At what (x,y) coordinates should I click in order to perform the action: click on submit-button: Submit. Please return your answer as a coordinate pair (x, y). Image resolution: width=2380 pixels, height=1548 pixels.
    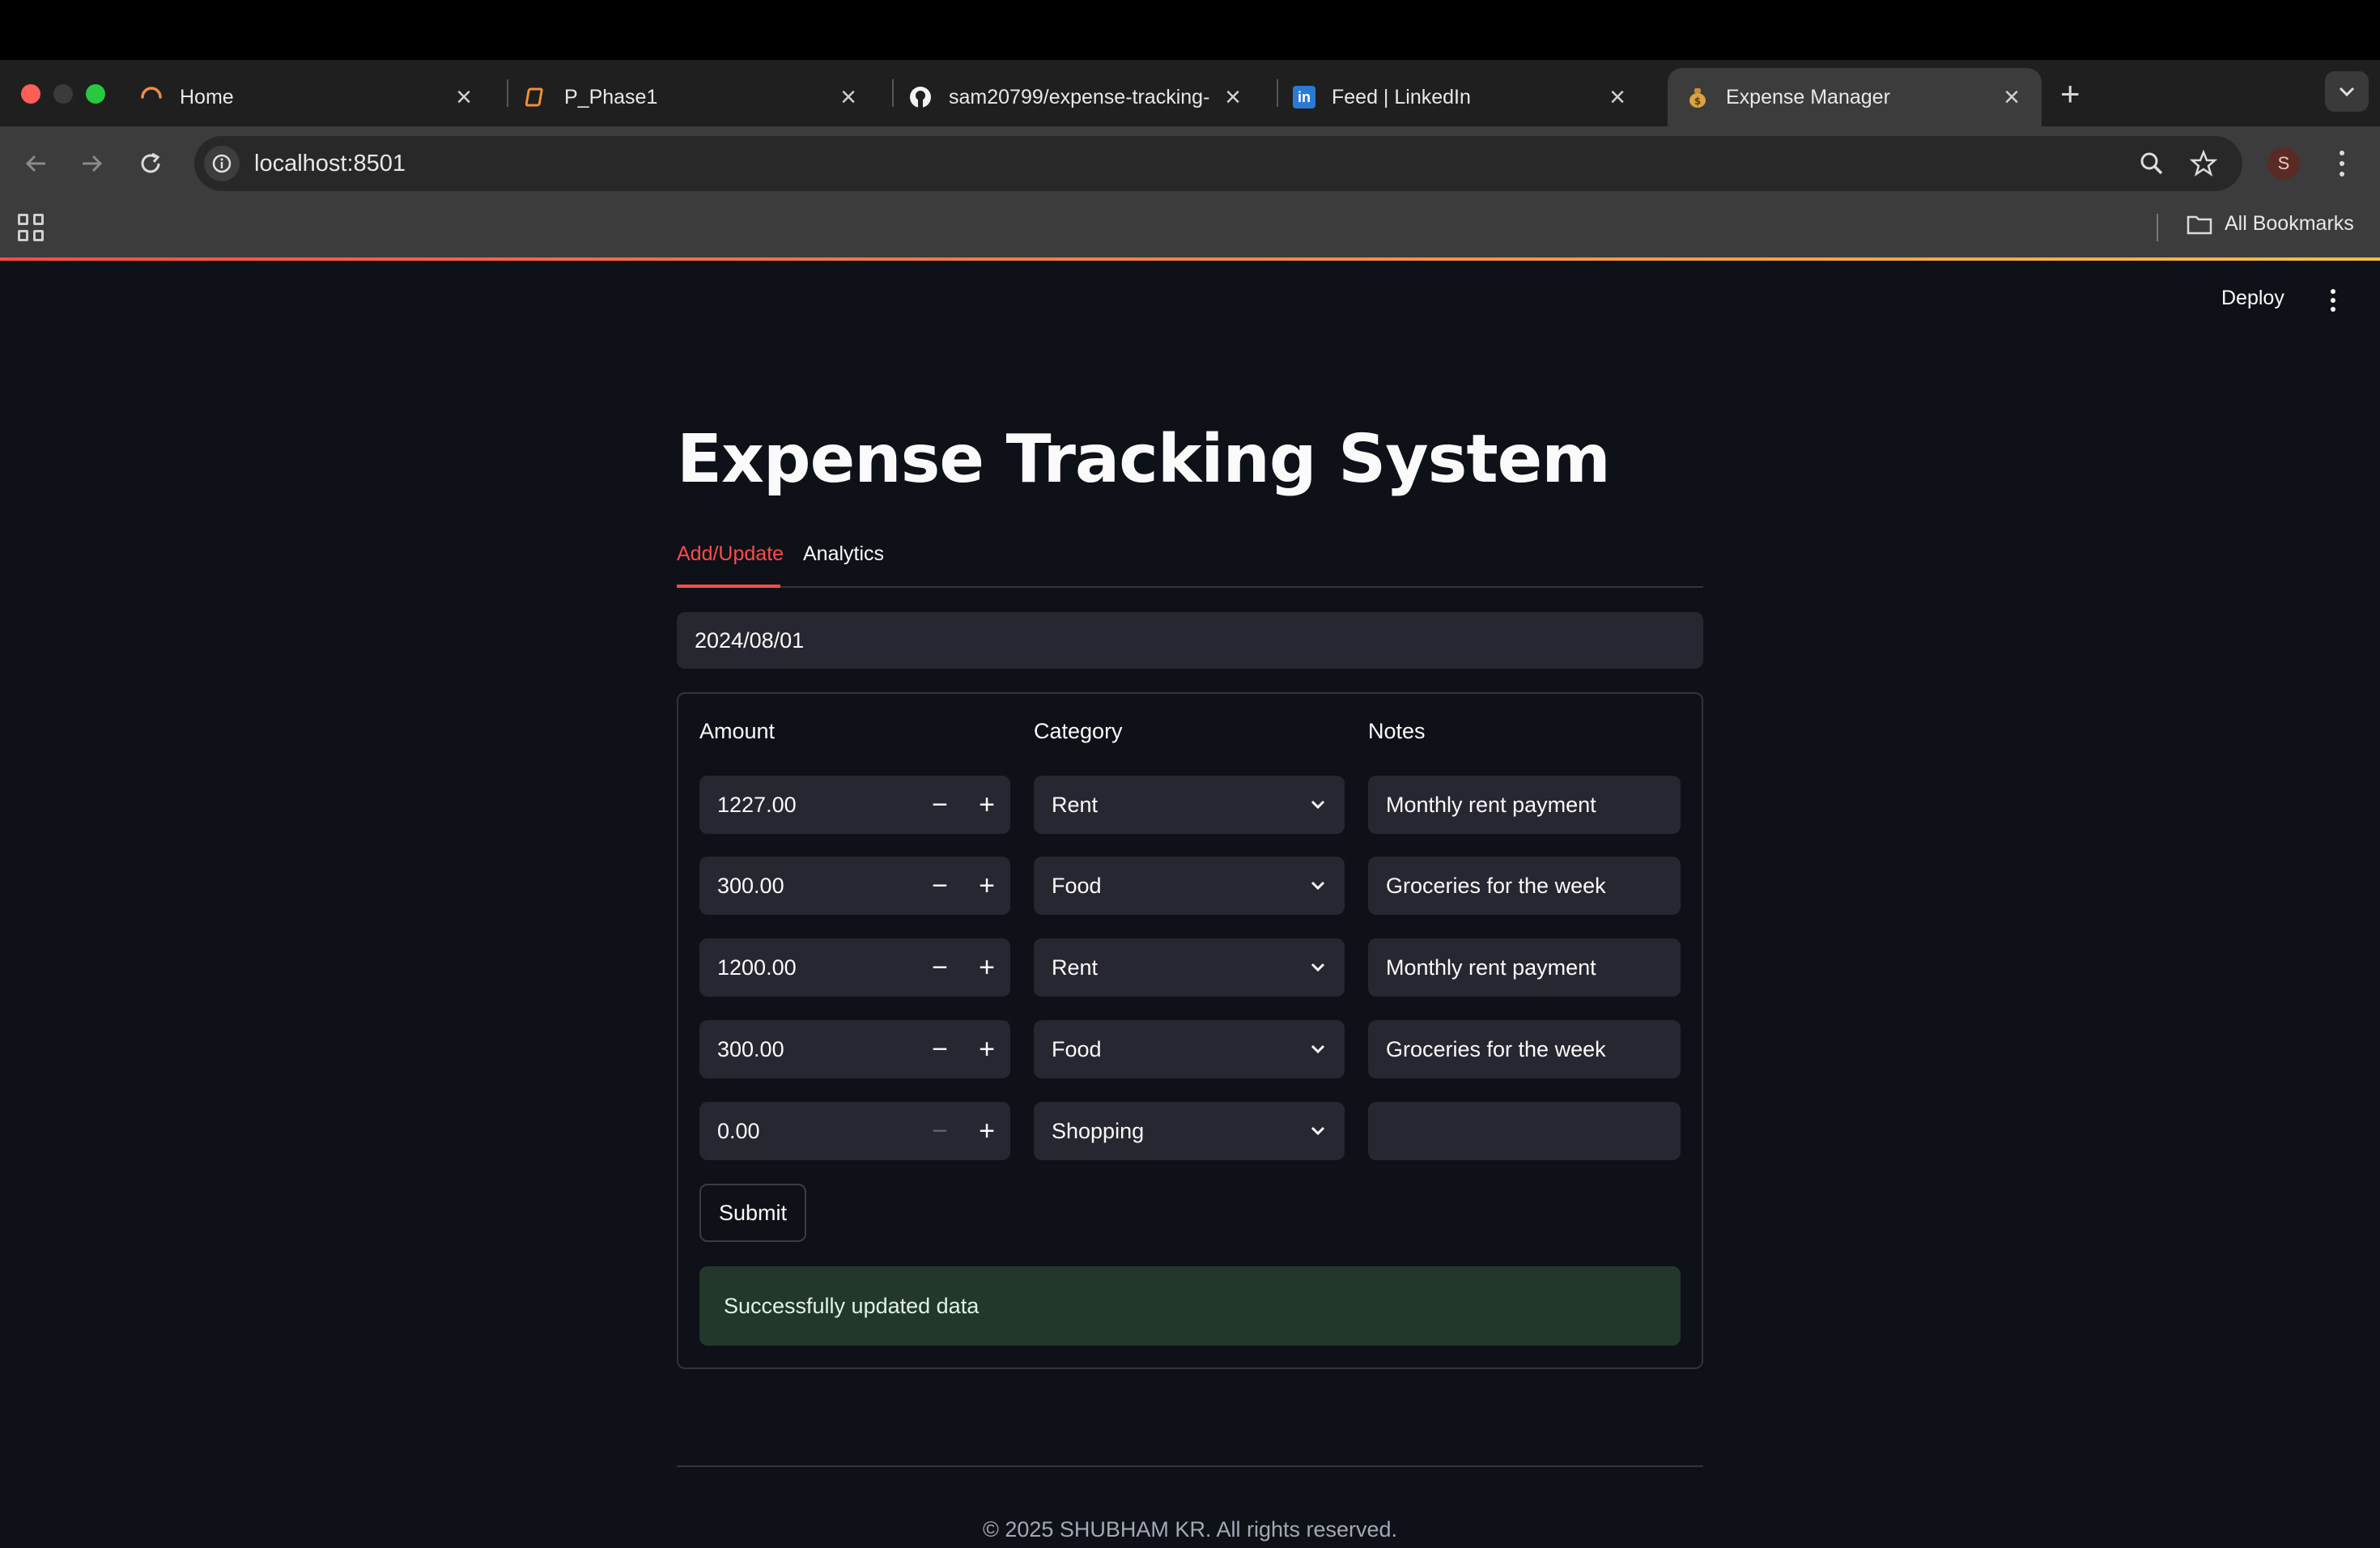
    Looking at the image, I should click on (753, 1213).